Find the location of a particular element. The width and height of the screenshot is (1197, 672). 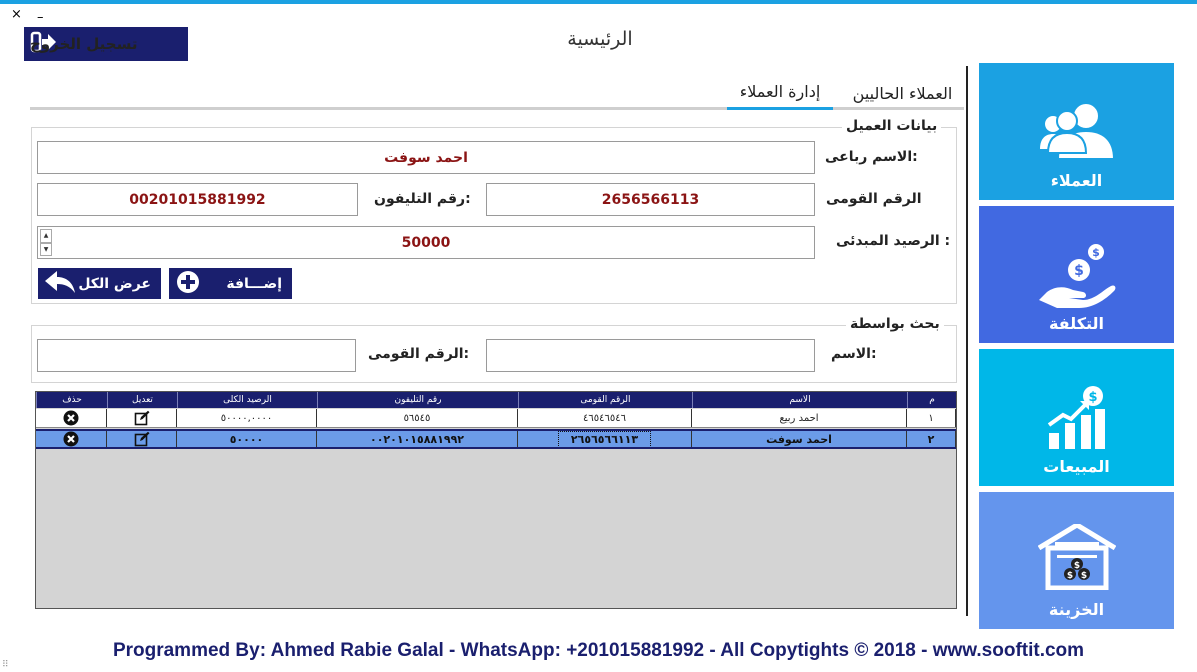

search-national-id-field is located at coordinates (196, 355).